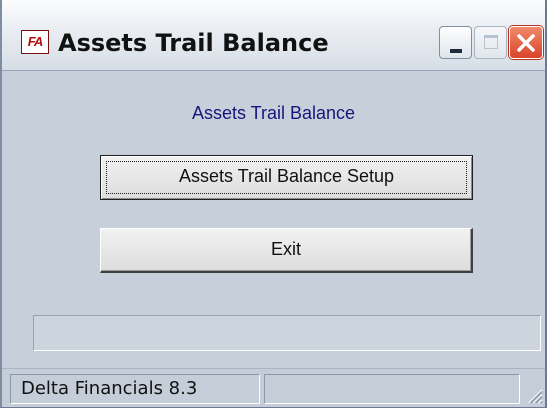 The image size is (547, 408). Describe the element at coordinates (193, 43) in the screenshot. I see `window-title: Assets Trail Balance` at that location.